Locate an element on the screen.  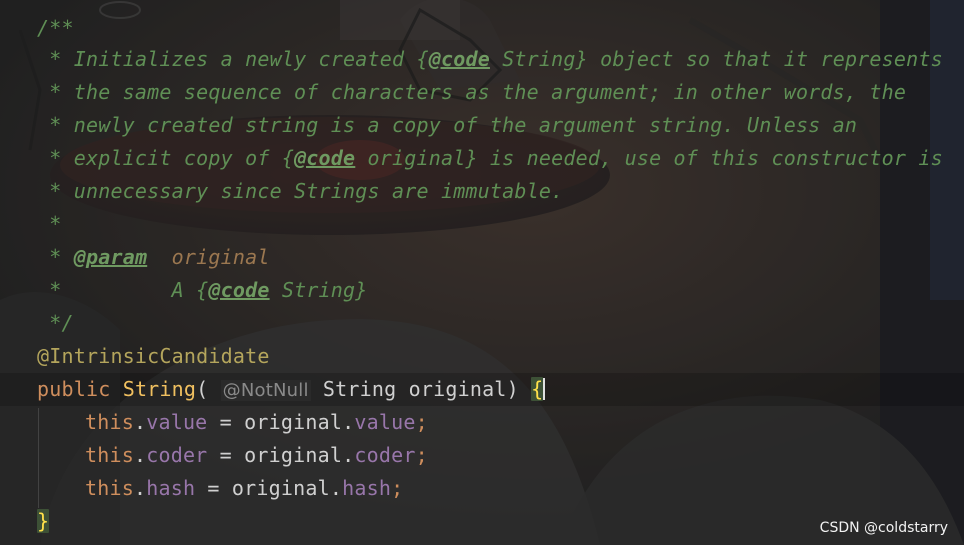
javadoc-close: */ is located at coordinates (55, 323).